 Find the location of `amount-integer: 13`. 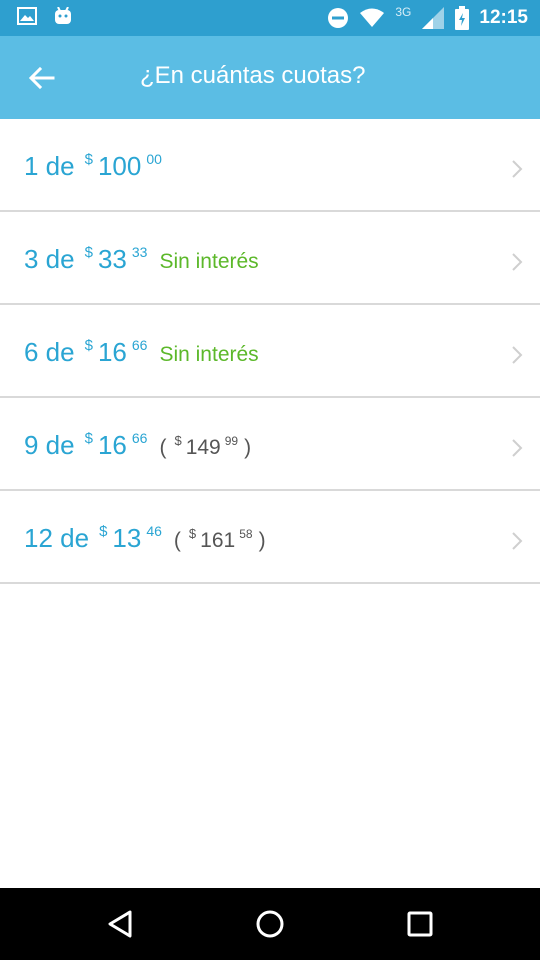

amount-integer: 13 is located at coordinates (127, 538).